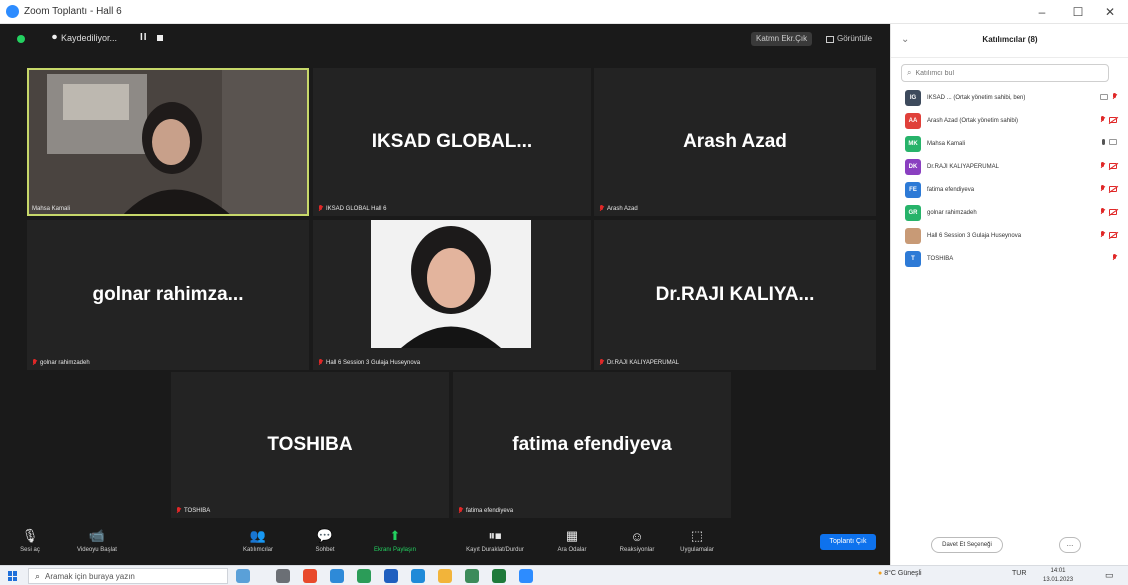 Image resolution: width=1128 pixels, height=585 pixels. I want to click on participant-row: FE fatima efendiyeva, so click(1009, 189).